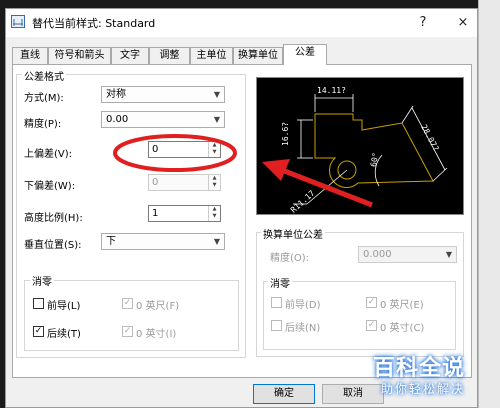 Image resolution: width=500 pixels, height=408 pixels. I want to click on red-arrow-icon, so click(317, 183).